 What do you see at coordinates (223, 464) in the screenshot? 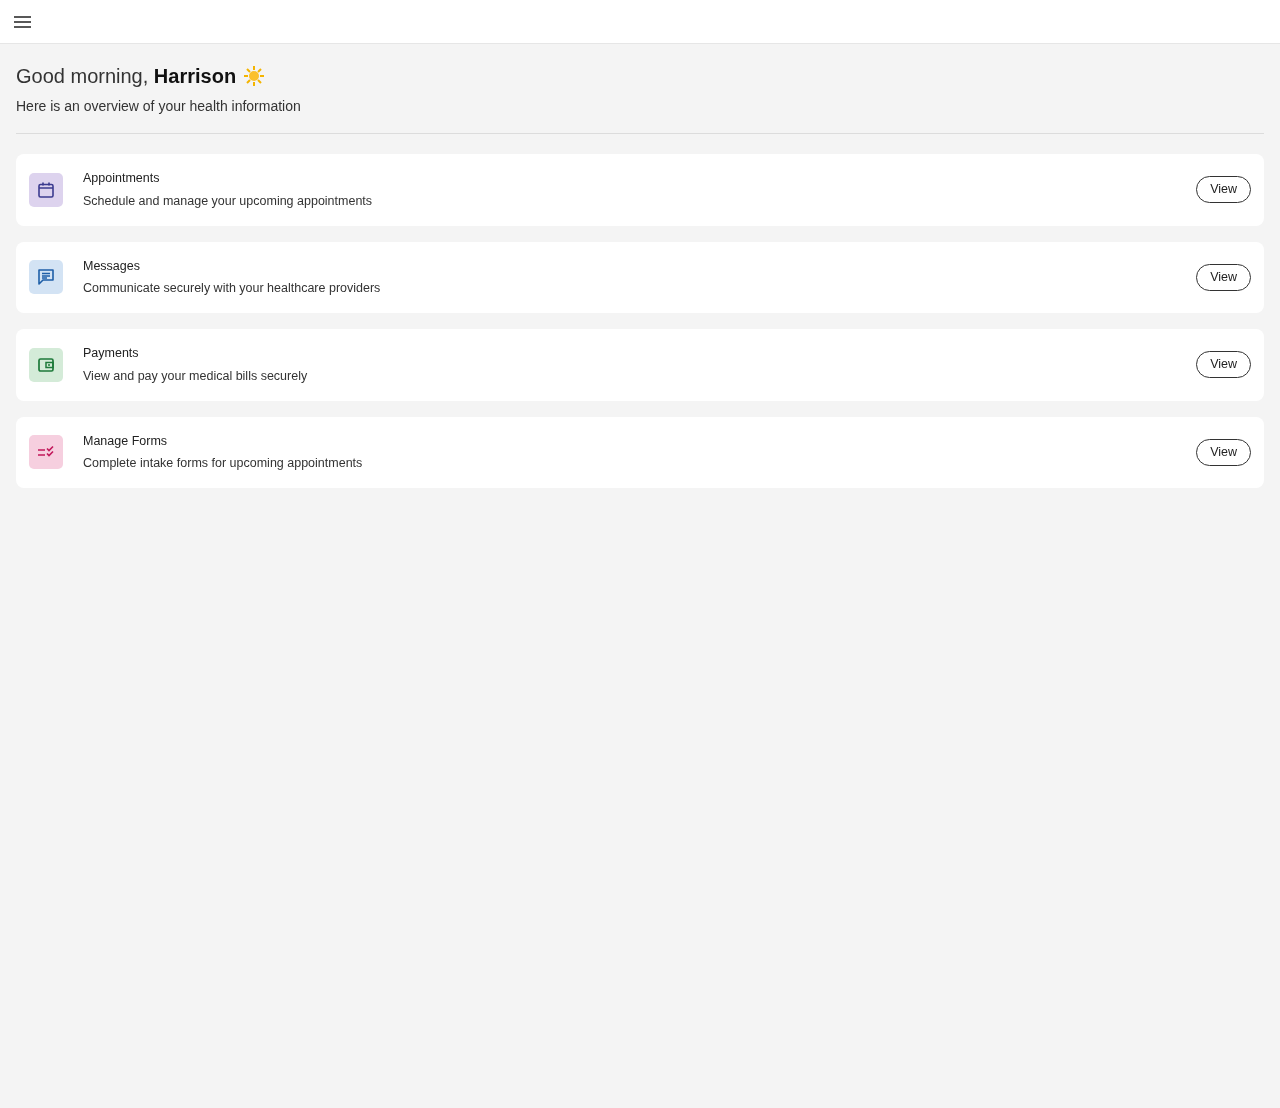
I see `card-description: Complete intake forms for upcoming appointments` at bounding box center [223, 464].